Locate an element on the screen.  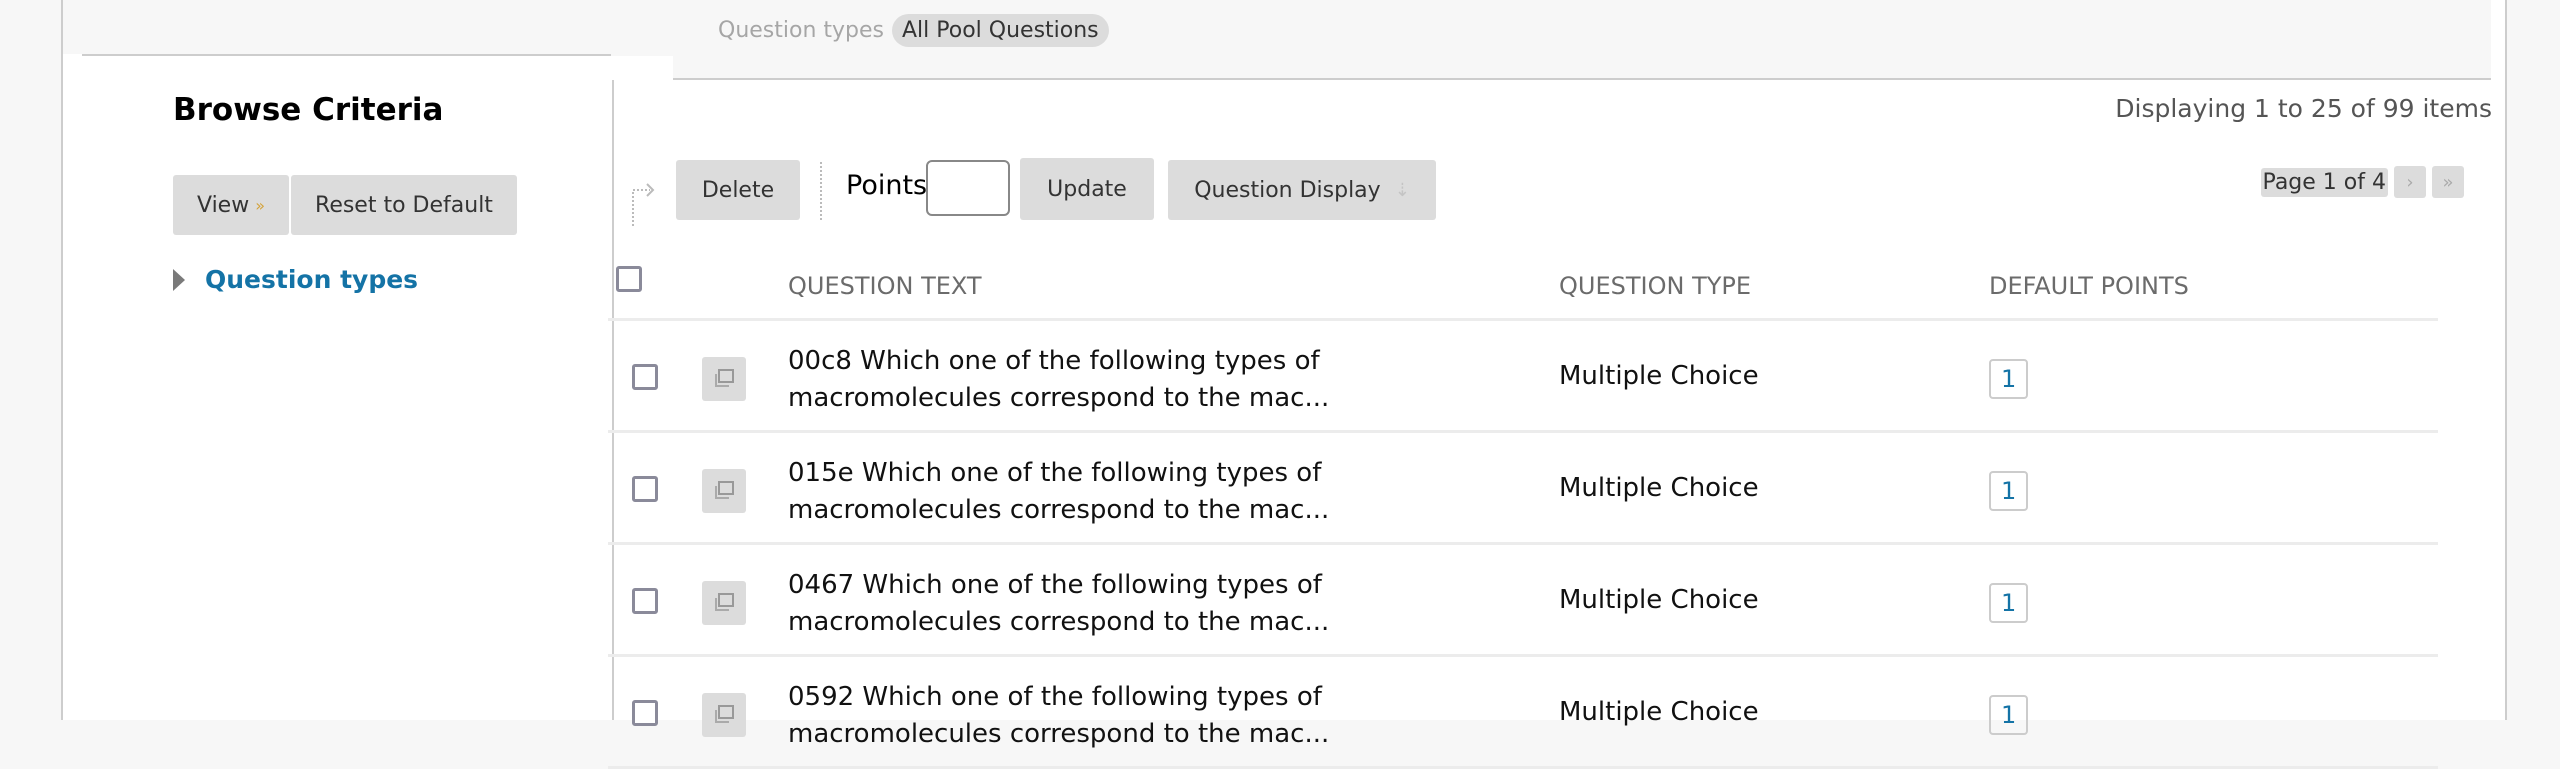
view-button: View » is located at coordinates (231, 205).